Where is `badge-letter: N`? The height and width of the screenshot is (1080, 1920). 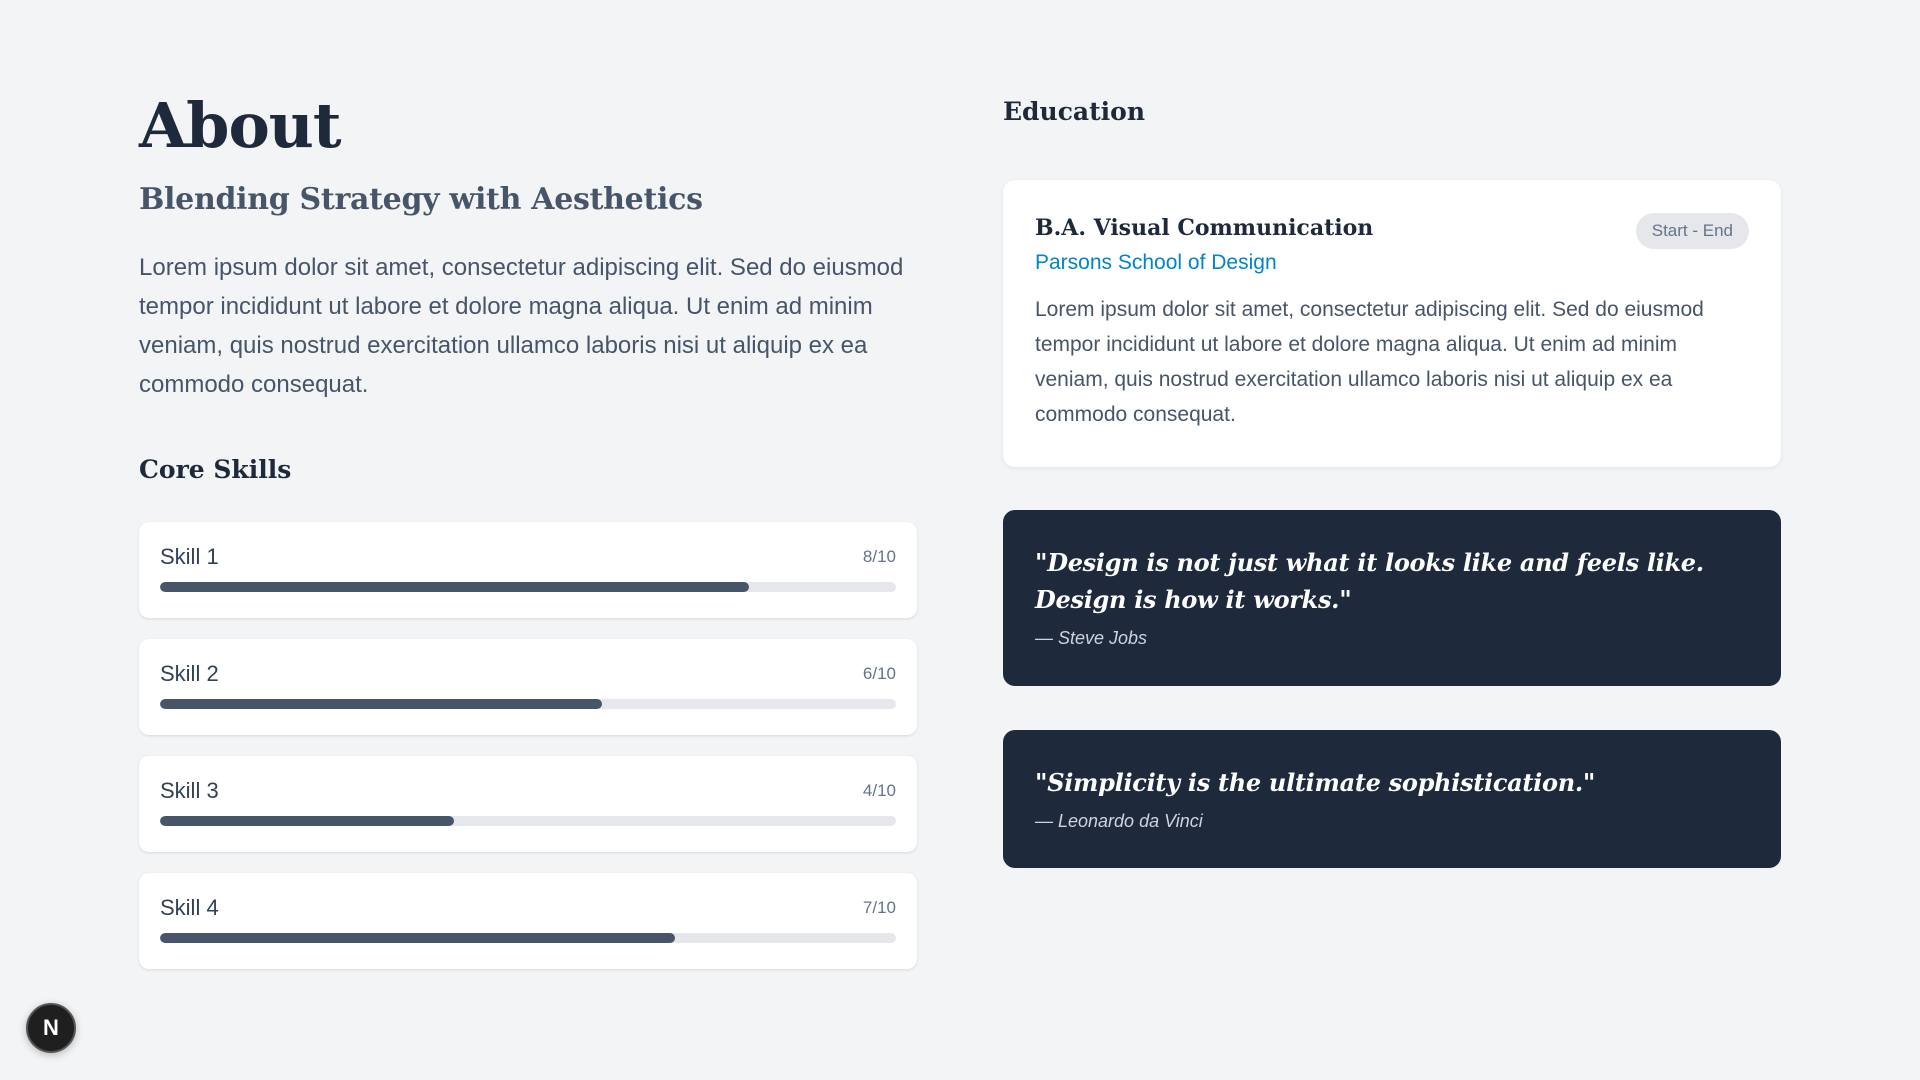
badge-letter: N is located at coordinates (51, 1027).